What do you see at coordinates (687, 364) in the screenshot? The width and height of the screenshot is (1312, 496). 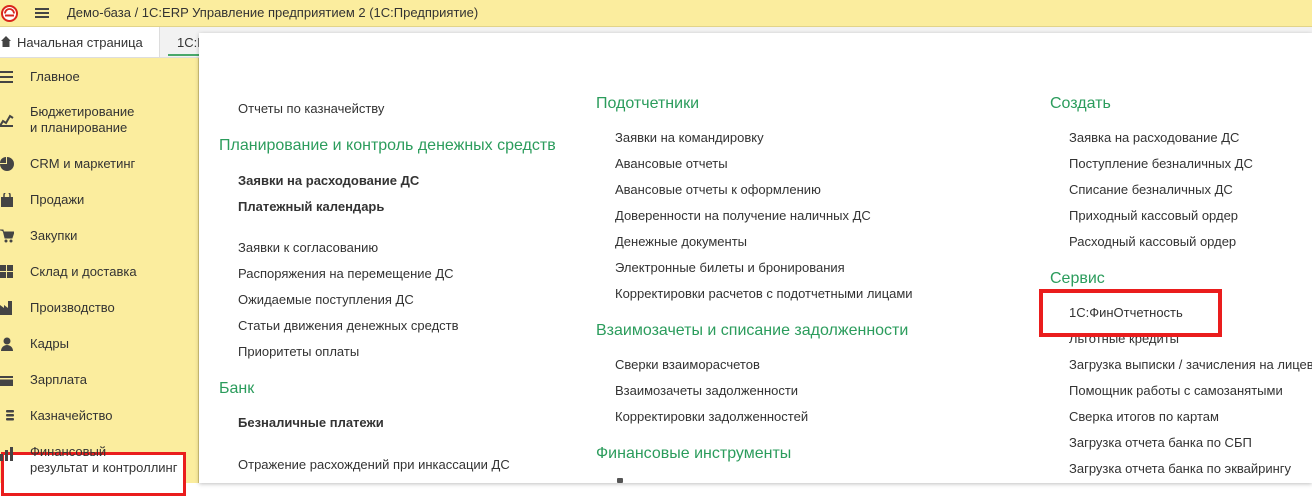 I see `link-settlement-reconciliation: Сверки взаиморасчетов` at bounding box center [687, 364].